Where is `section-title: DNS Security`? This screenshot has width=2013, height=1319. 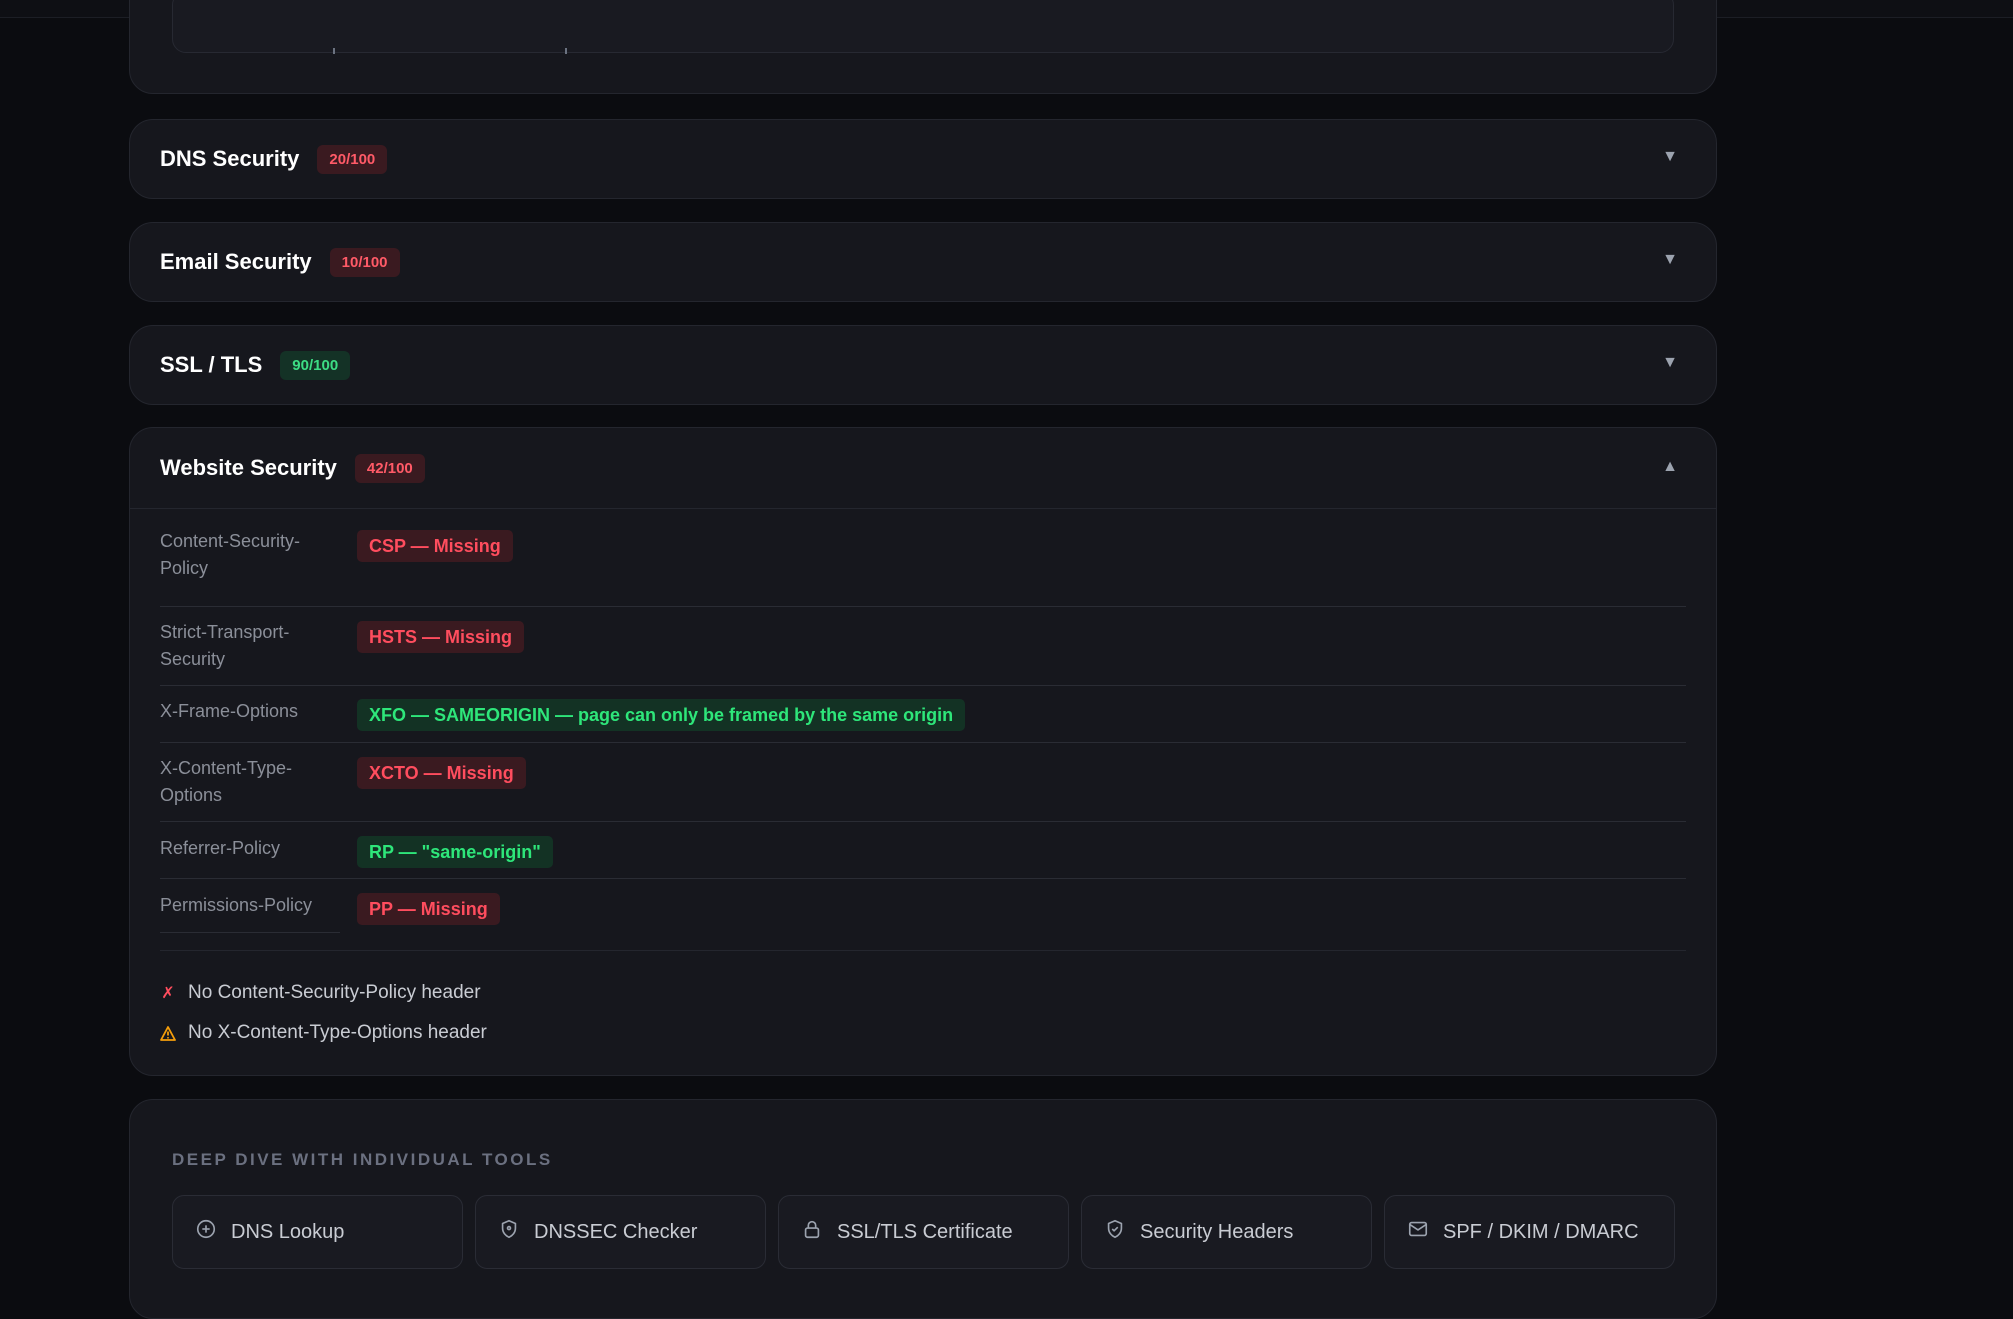 section-title: DNS Security is located at coordinates (230, 158).